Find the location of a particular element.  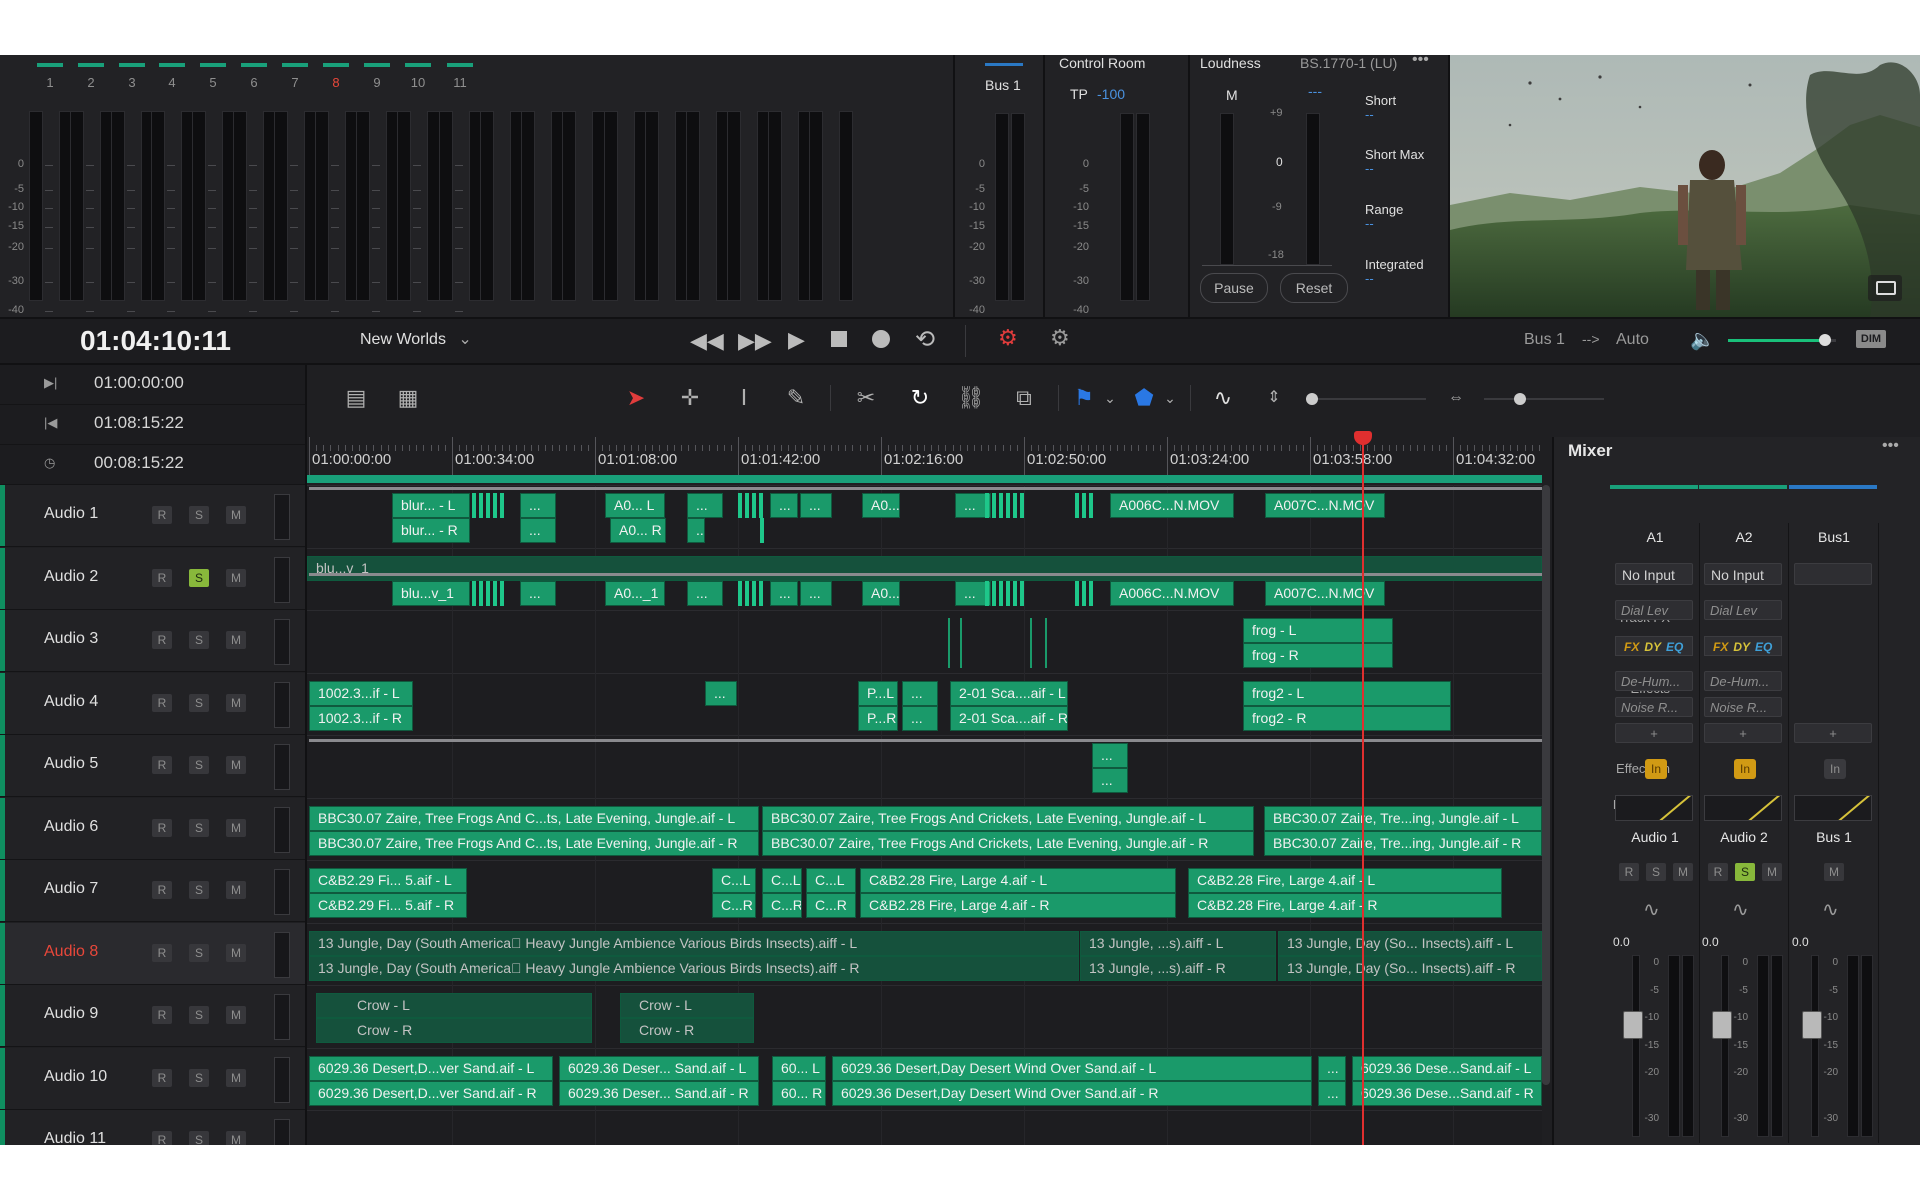

track-header-10: Audio 10 R S M is located at coordinates (152, 1078).